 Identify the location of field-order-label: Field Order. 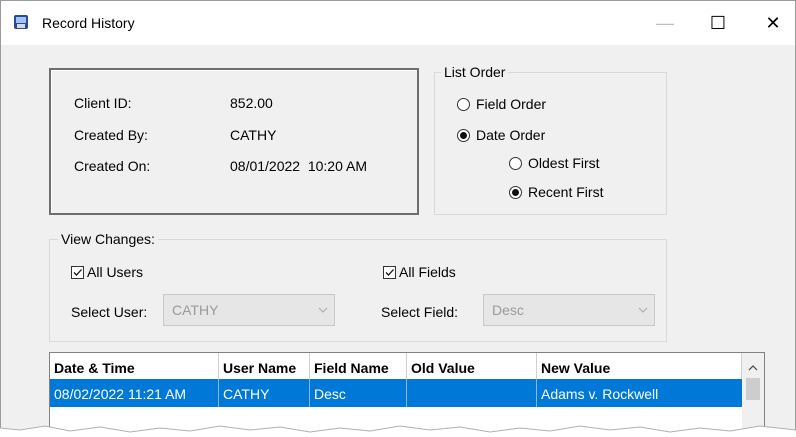
(511, 104).